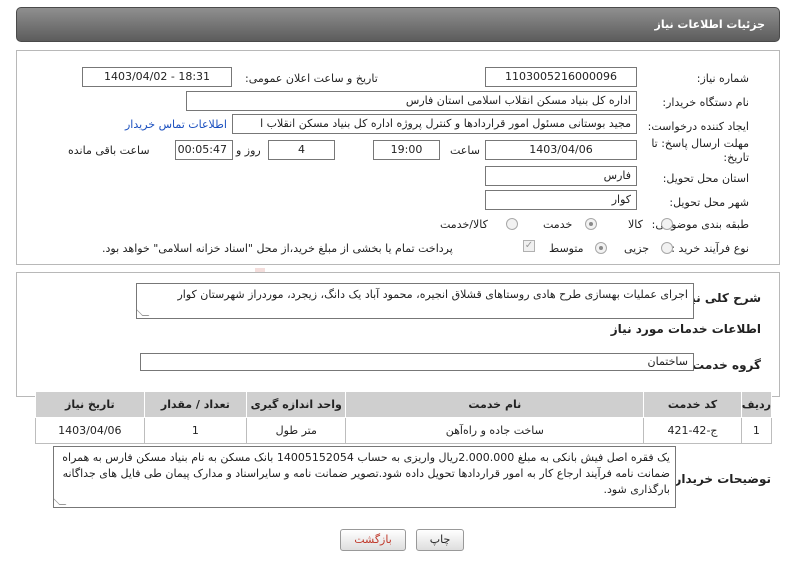  Describe the element at coordinates (495, 430) in the screenshot. I see `cell-service-name: ساخت جاده و راه‌آهن` at that location.